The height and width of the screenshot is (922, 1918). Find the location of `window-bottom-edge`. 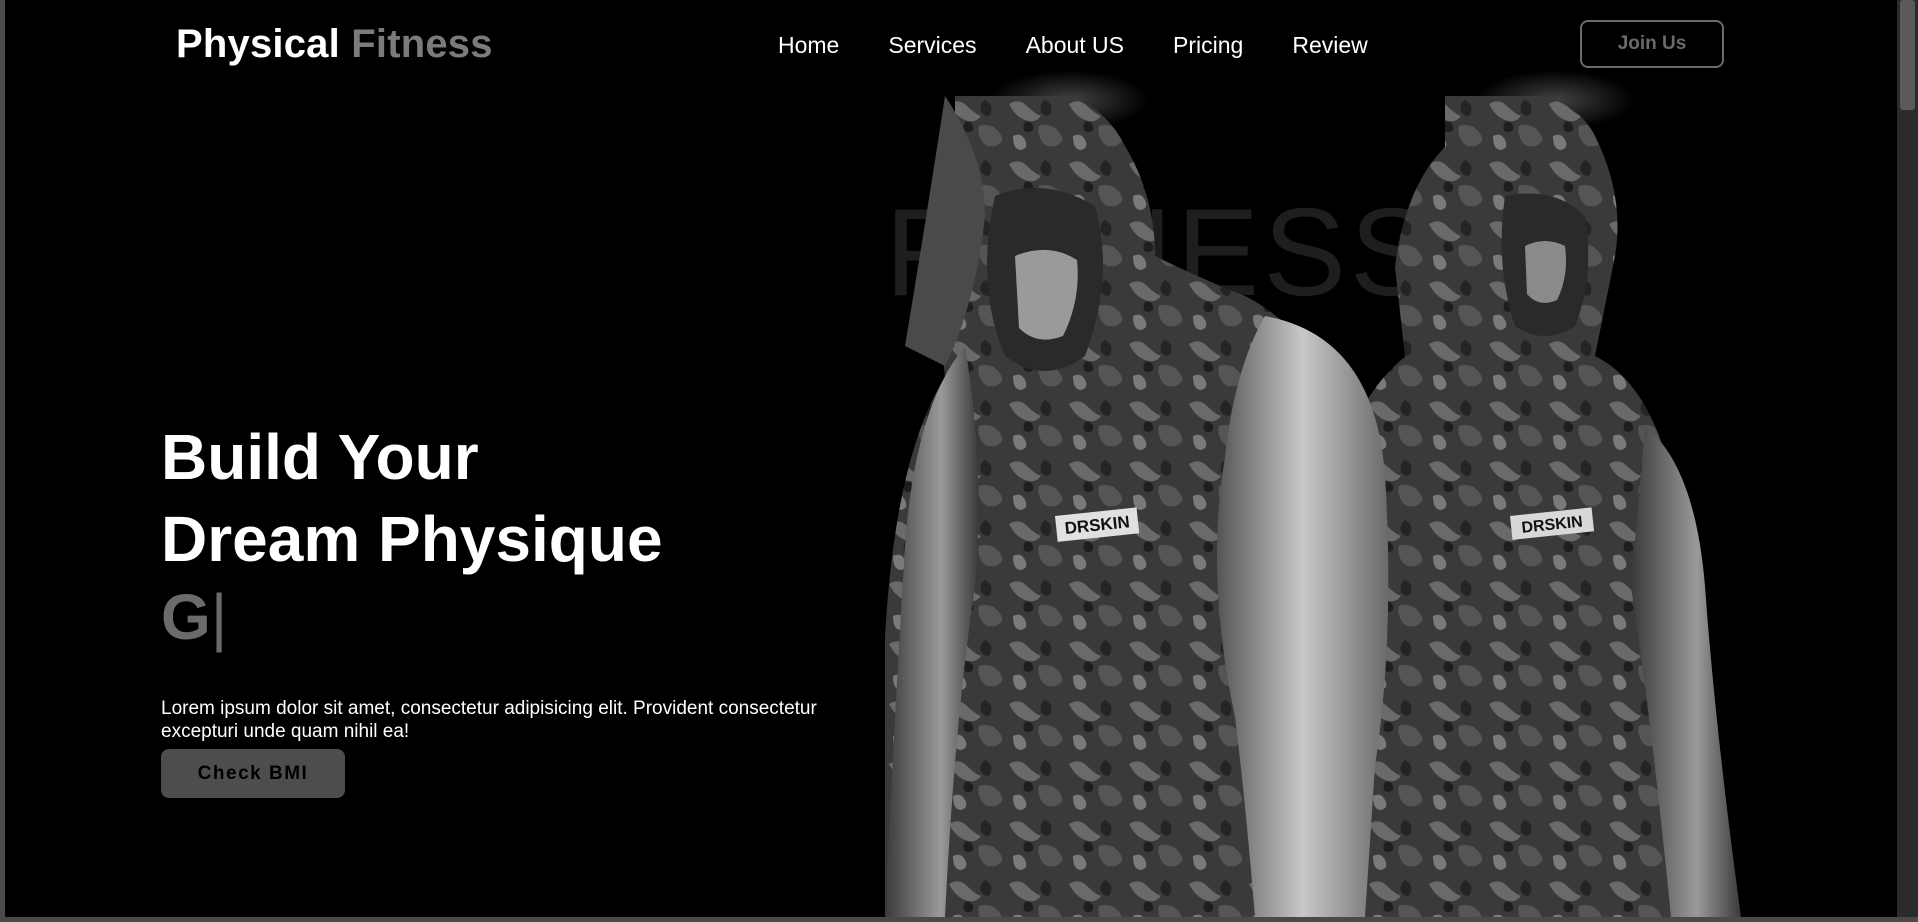

window-bottom-edge is located at coordinates (959, 919).